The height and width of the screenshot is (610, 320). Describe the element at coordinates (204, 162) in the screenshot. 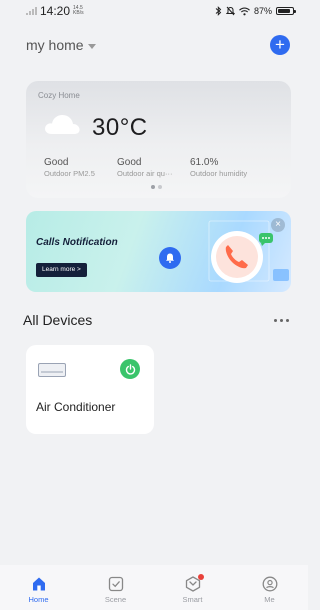

I see `metric-value: 61.0%` at that location.